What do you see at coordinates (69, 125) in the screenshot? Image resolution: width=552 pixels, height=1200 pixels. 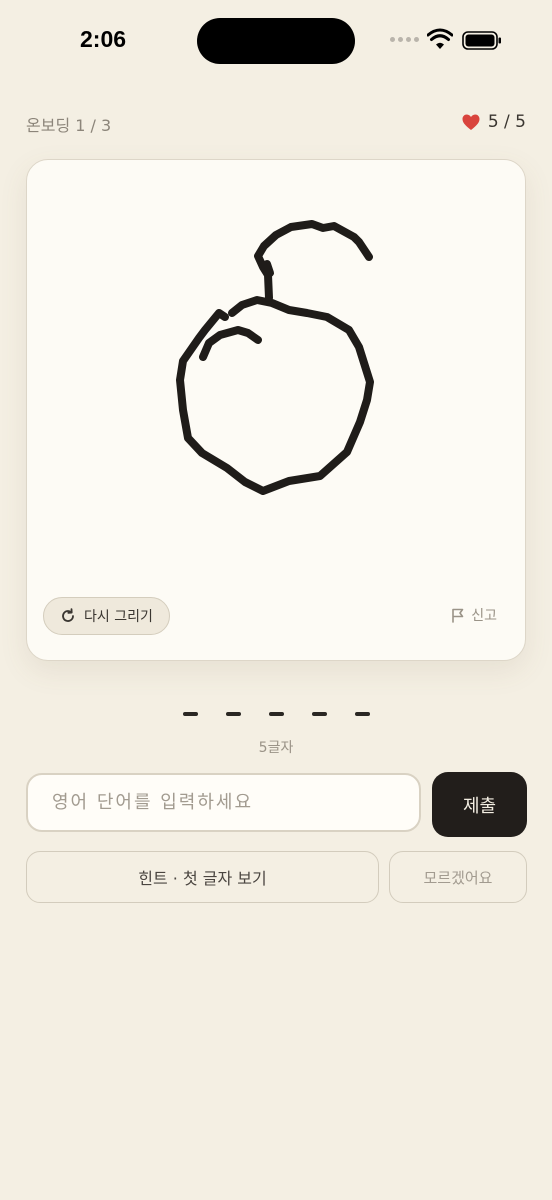 I see `onboarding-progress: 온보딩 1 / 3` at bounding box center [69, 125].